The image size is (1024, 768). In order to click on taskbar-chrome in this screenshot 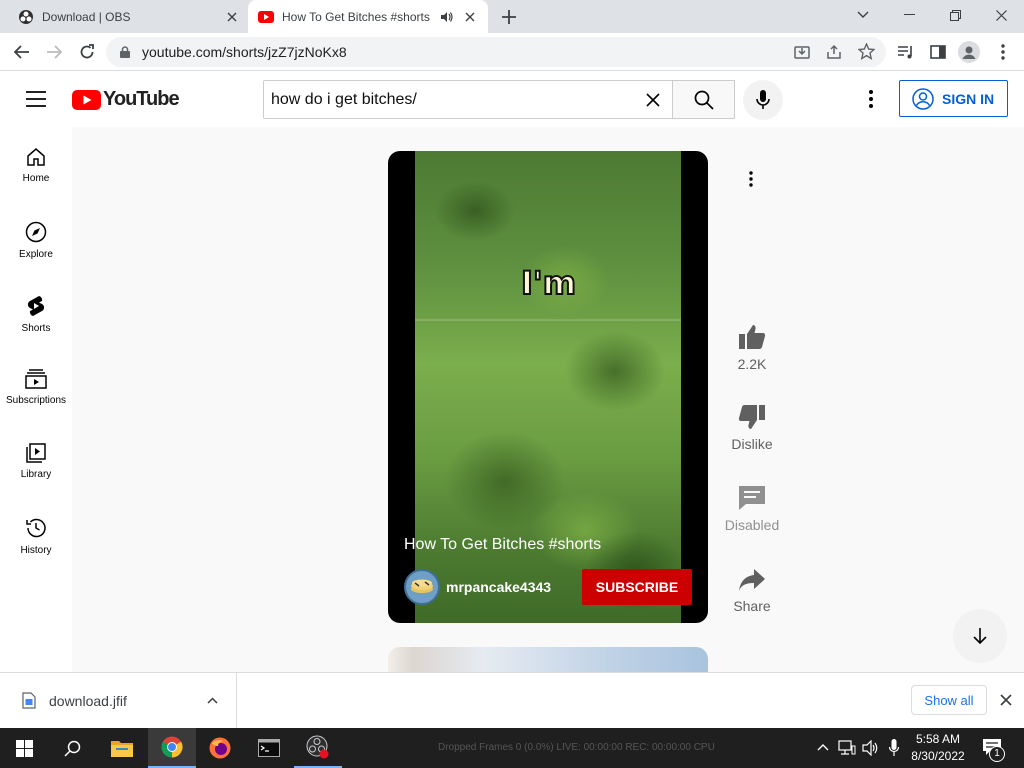, I will do `click(172, 748)`.